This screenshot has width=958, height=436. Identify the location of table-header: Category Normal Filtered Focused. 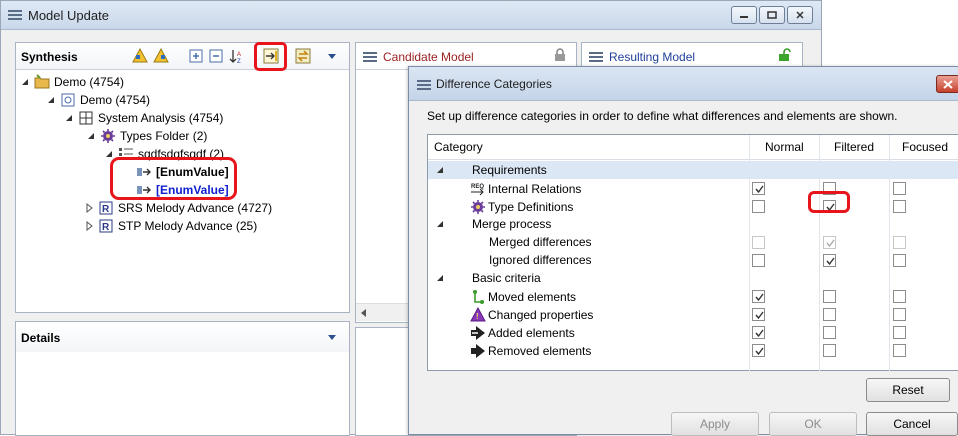
(693, 147).